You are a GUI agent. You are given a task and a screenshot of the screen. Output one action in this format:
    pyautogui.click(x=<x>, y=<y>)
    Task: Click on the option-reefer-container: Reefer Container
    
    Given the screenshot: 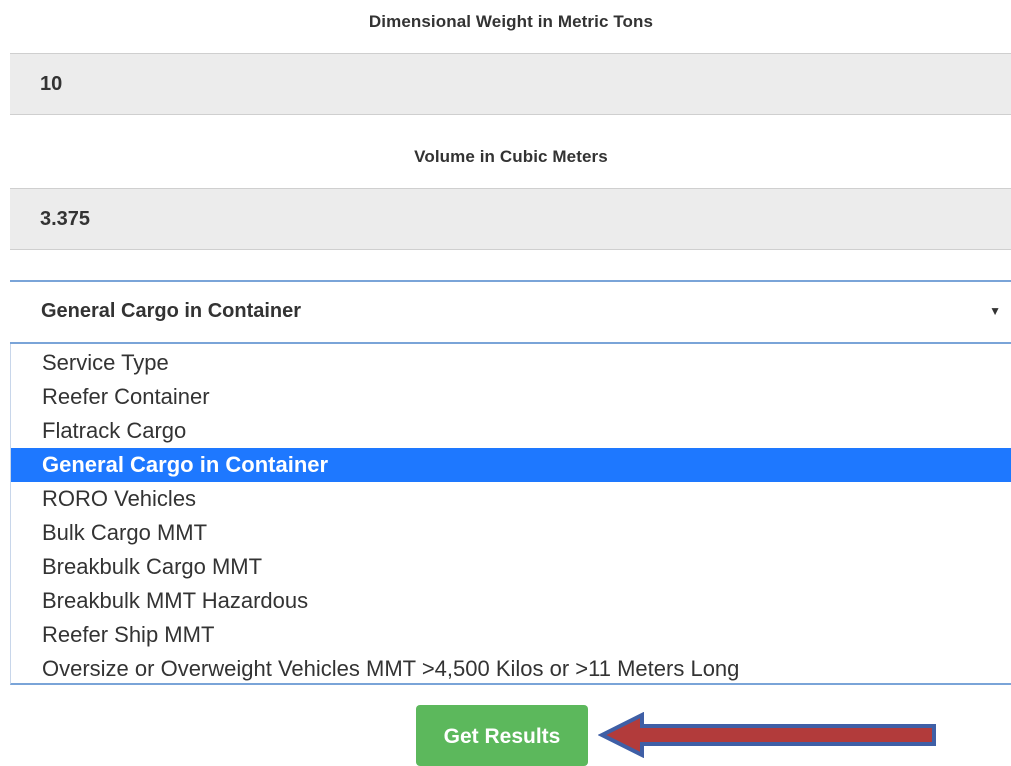 What is the action you would take?
    pyautogui.click(x=511, y=397)
    